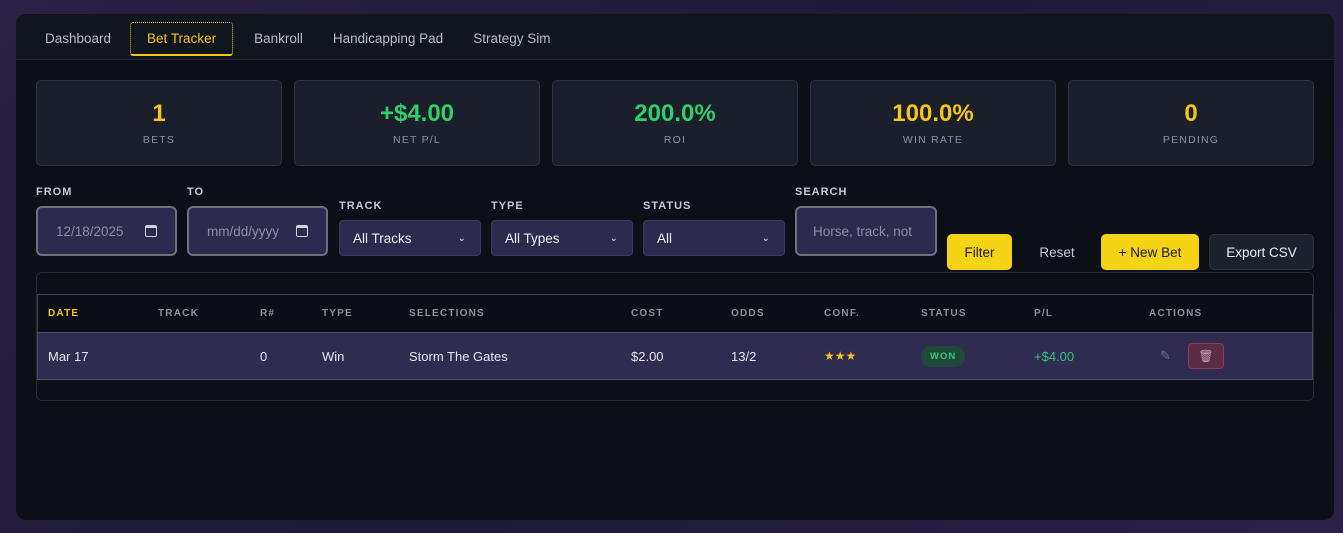 The height and width of the screenshot is (533, 1343). What do you see at coordinates (665, 238) in the screenshot?
I see `status-select-value: All` at bounding box center [665, 238].